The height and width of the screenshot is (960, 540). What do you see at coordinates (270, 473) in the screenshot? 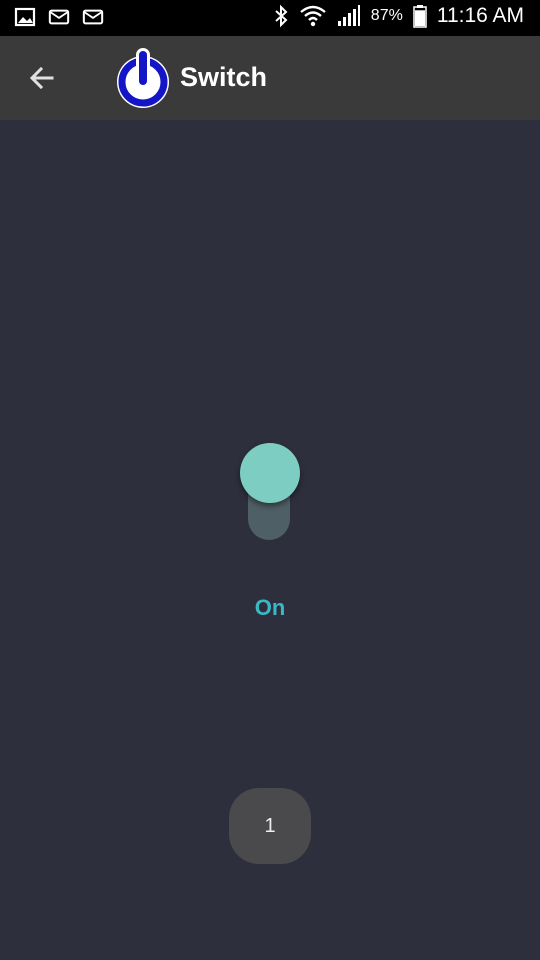
I see `toggle-thumb` at bounding box center [270, 473].